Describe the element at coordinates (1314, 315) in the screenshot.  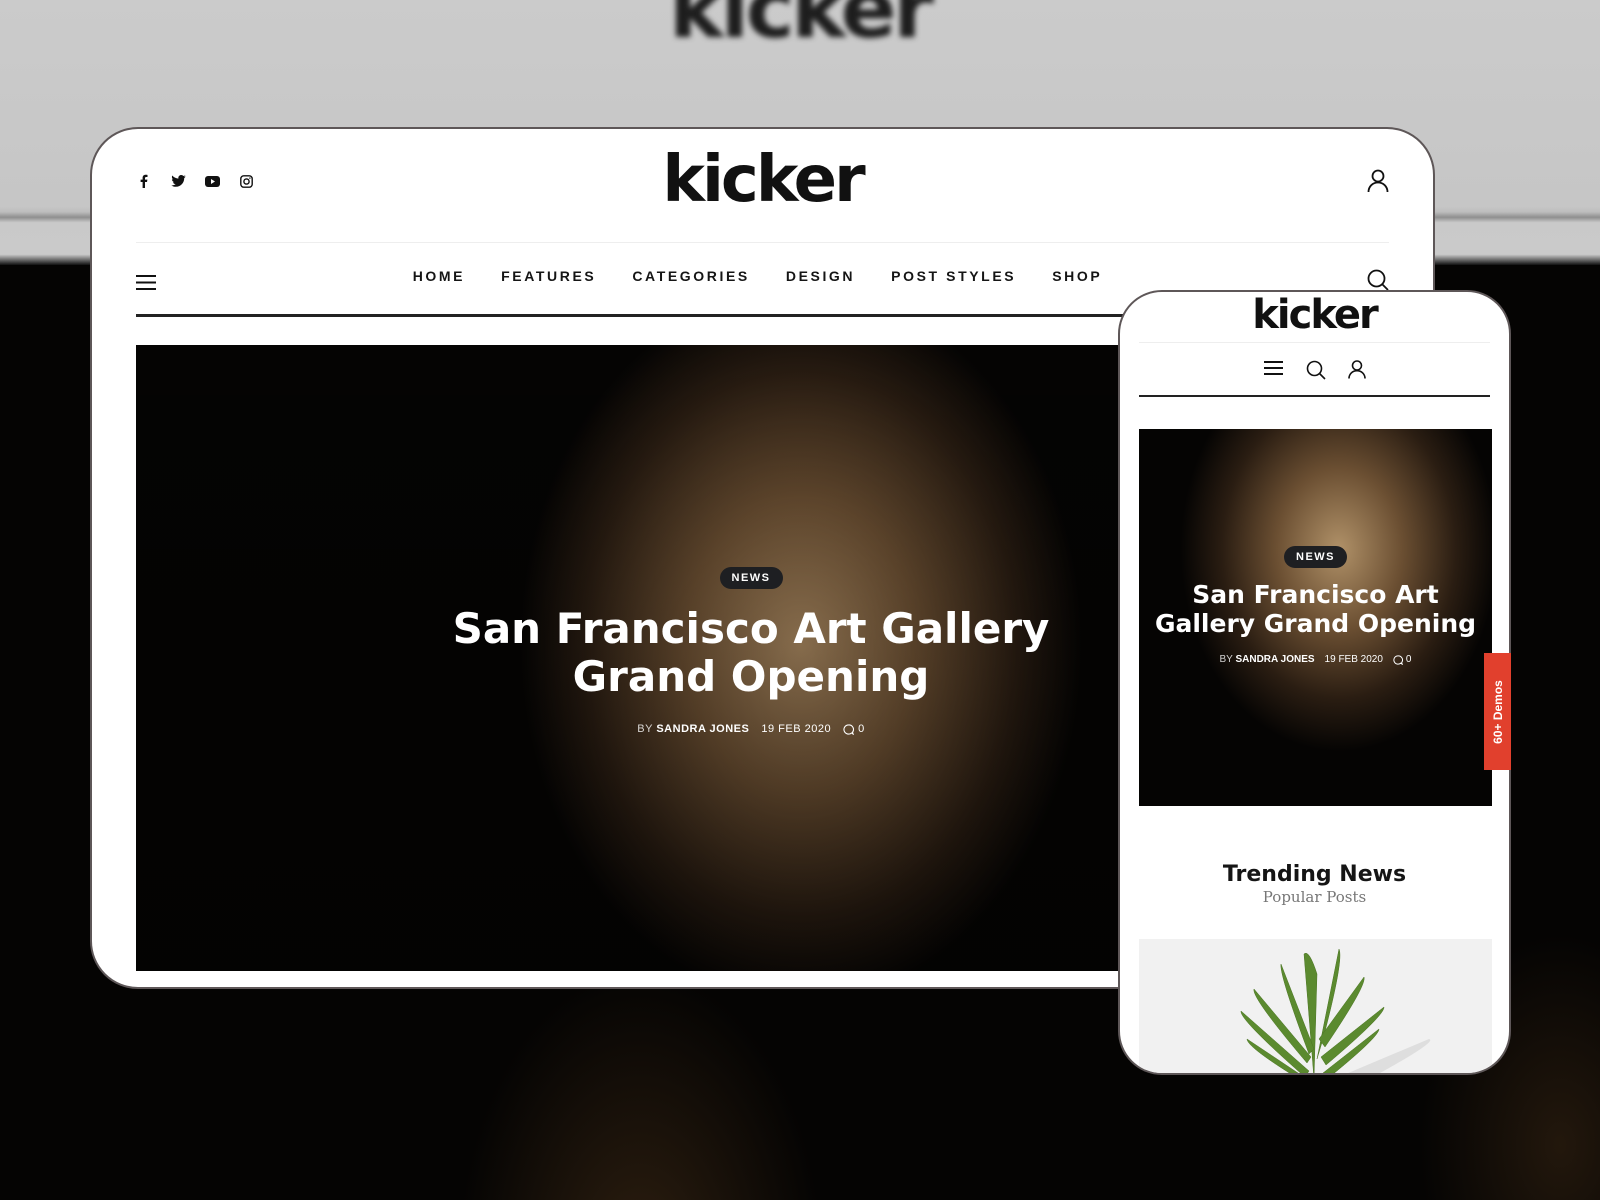
I see `phone-site-logo: kicker` at that location.